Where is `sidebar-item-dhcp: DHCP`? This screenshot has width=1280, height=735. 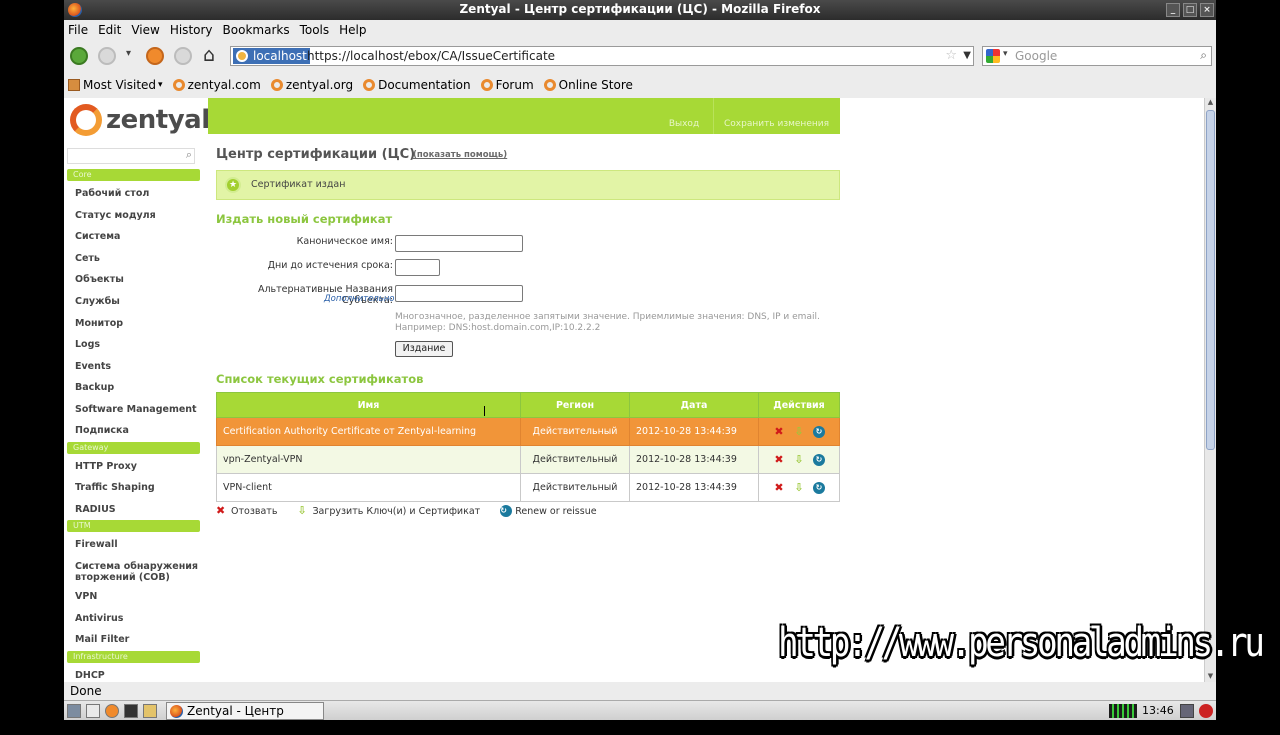
sidebar-item-dhcp: DHCP is located at coordinates (137, 675).